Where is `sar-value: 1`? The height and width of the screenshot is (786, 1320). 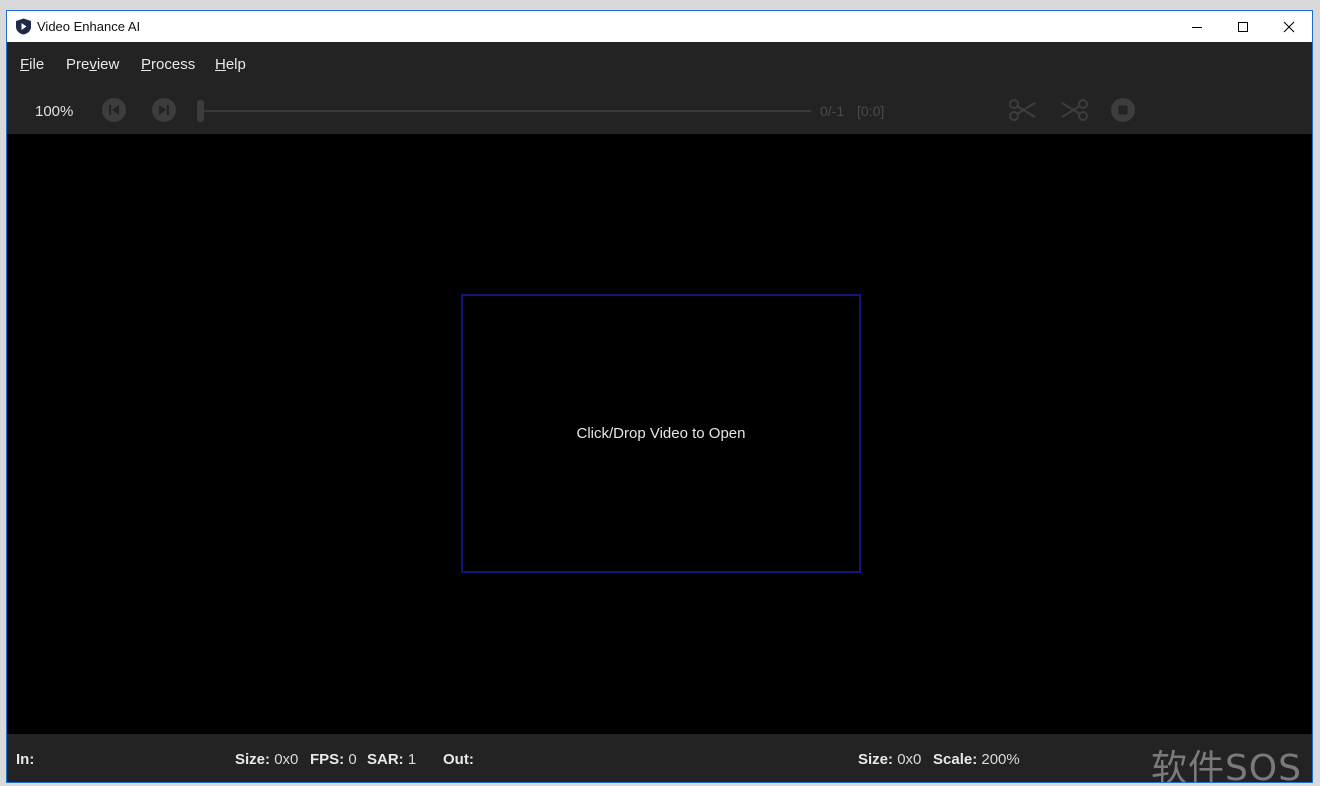 sar-value: 1 is located at coordinates (412, 759).